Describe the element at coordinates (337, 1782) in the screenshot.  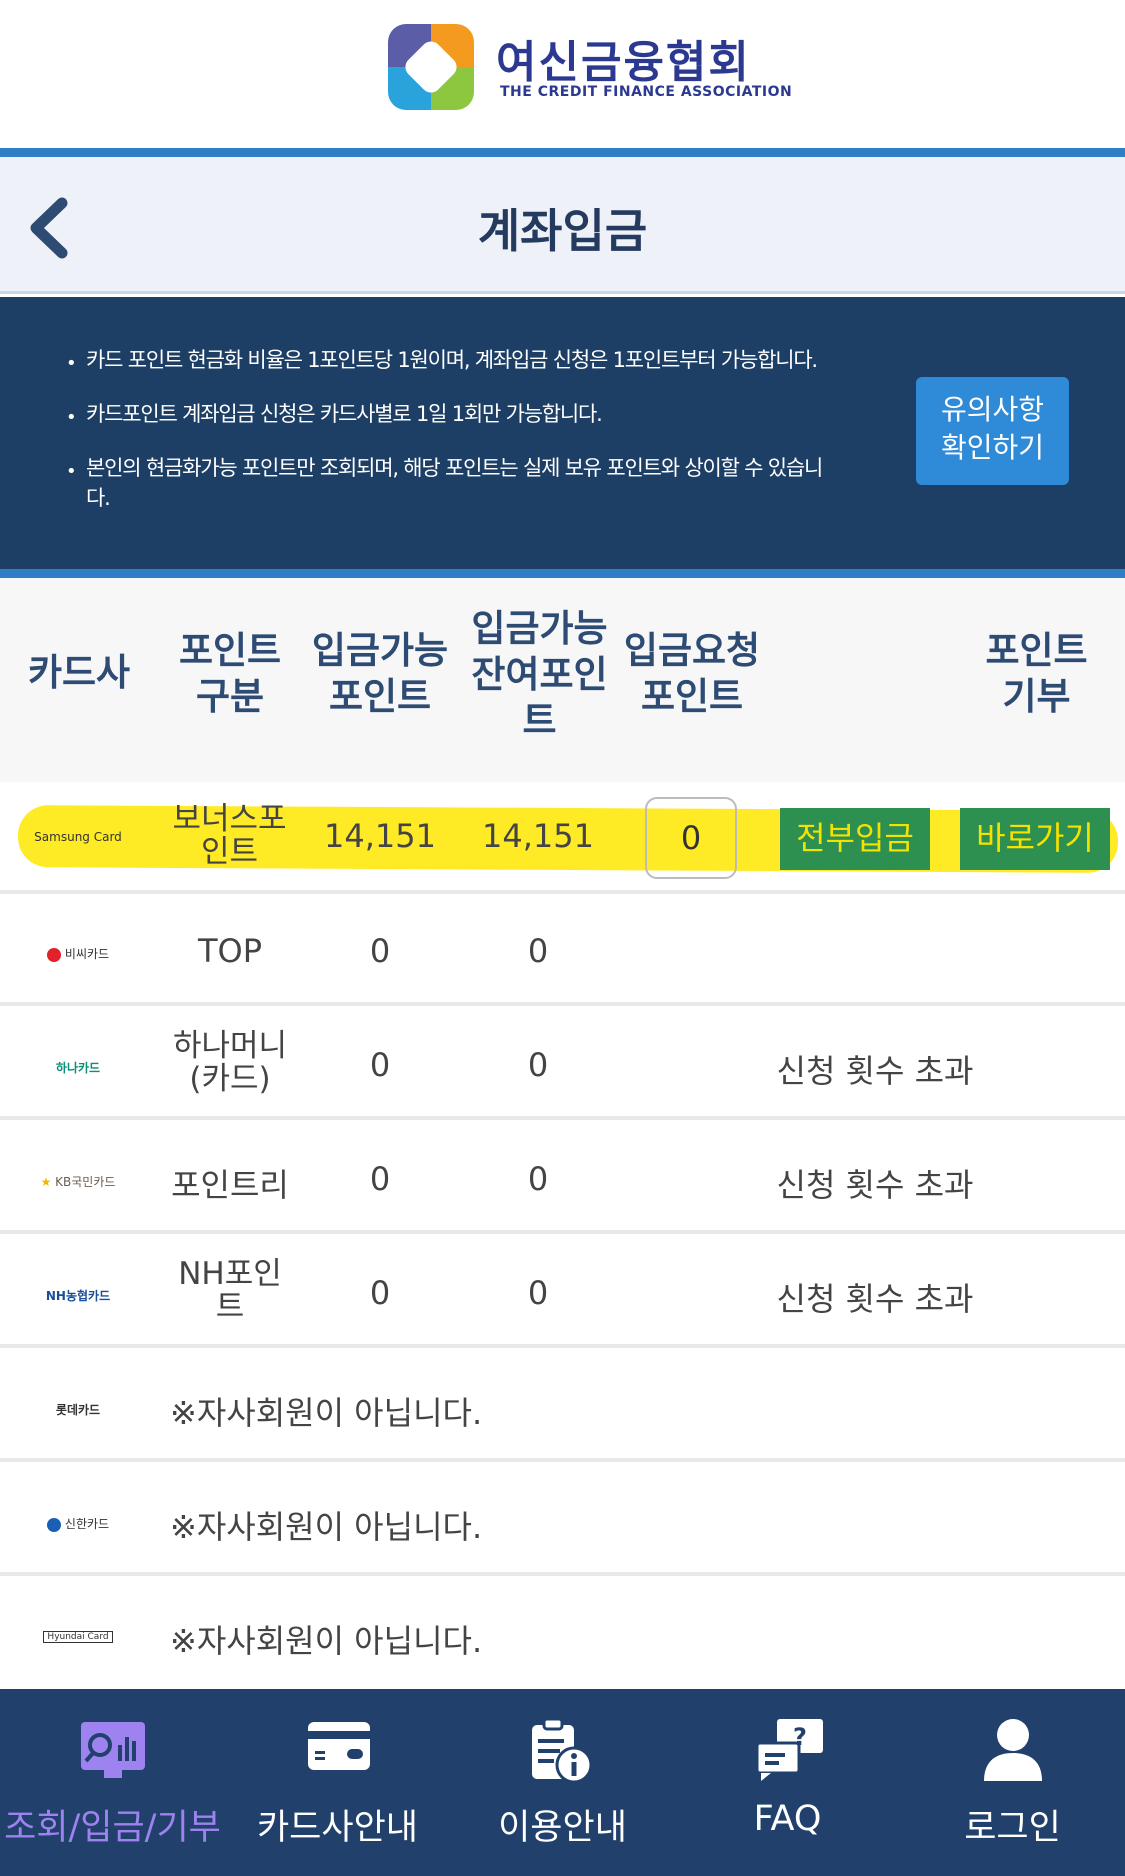
I see `nav-card-company-guide: 카드사안내` at that location.